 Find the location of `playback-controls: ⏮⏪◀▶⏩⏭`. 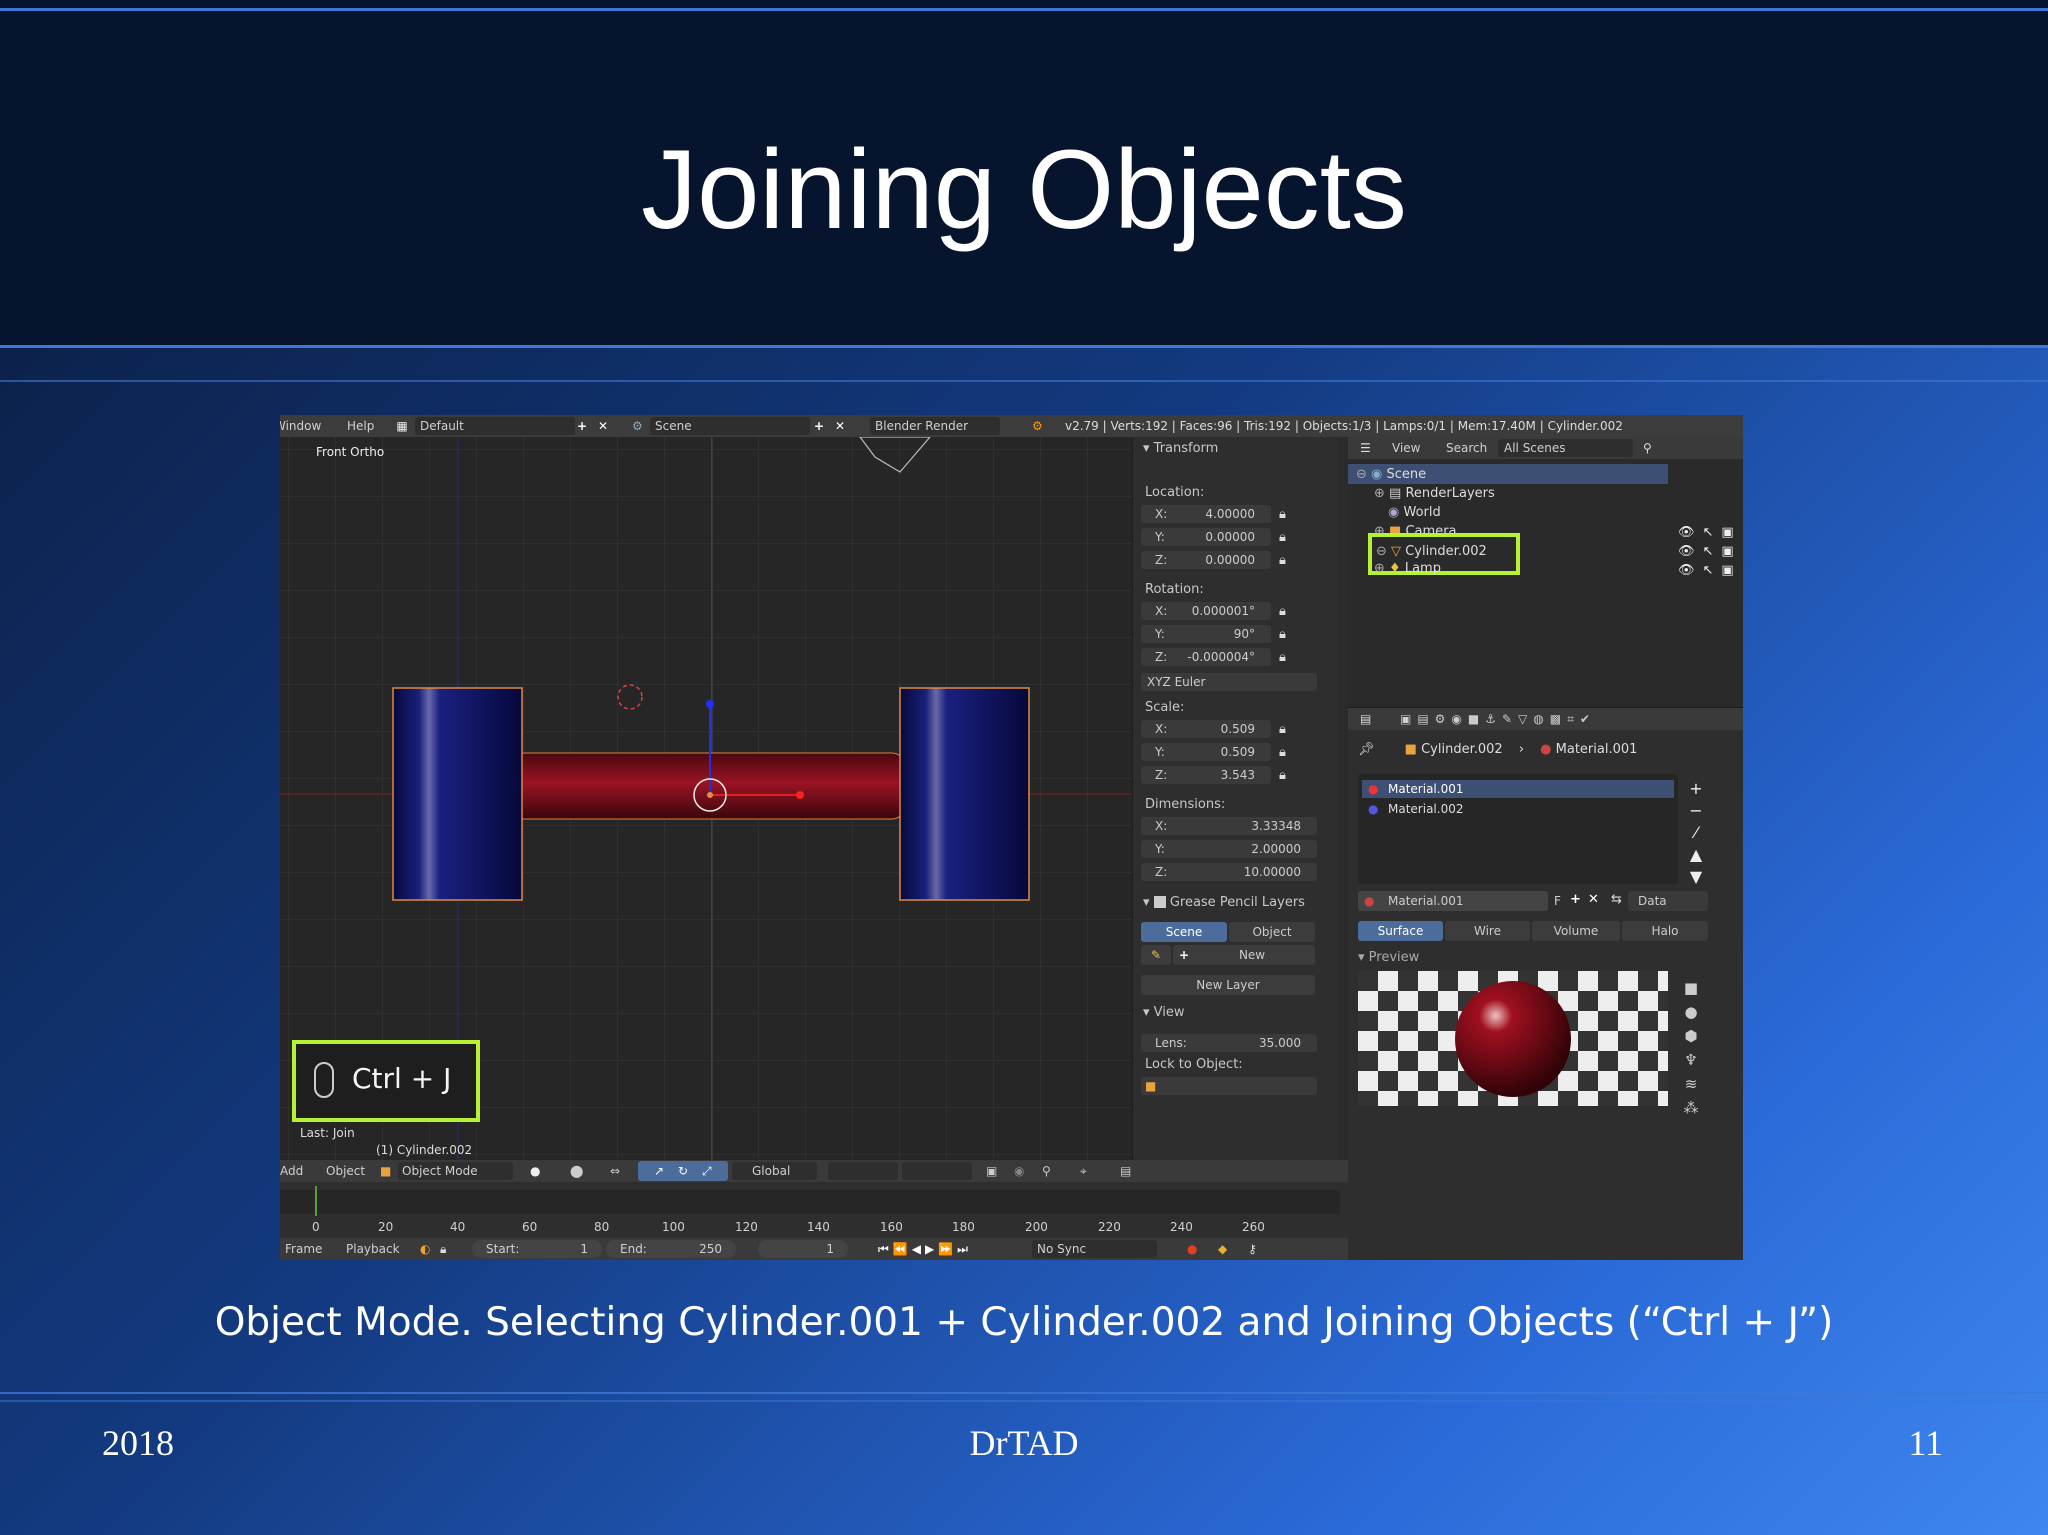

playback-controls: ⏮⏪◀▶⏩⏭ is located at coordinates (925, 1249).